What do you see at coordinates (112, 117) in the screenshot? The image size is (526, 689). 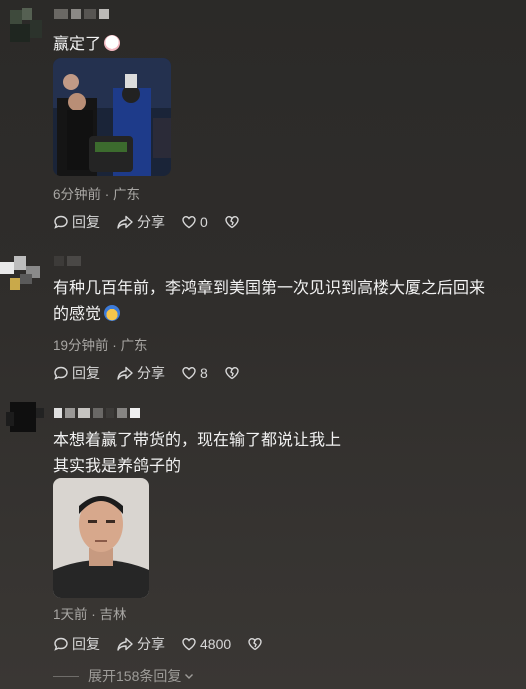 I see `video-thumbnail` at bounding box center [112, 117].